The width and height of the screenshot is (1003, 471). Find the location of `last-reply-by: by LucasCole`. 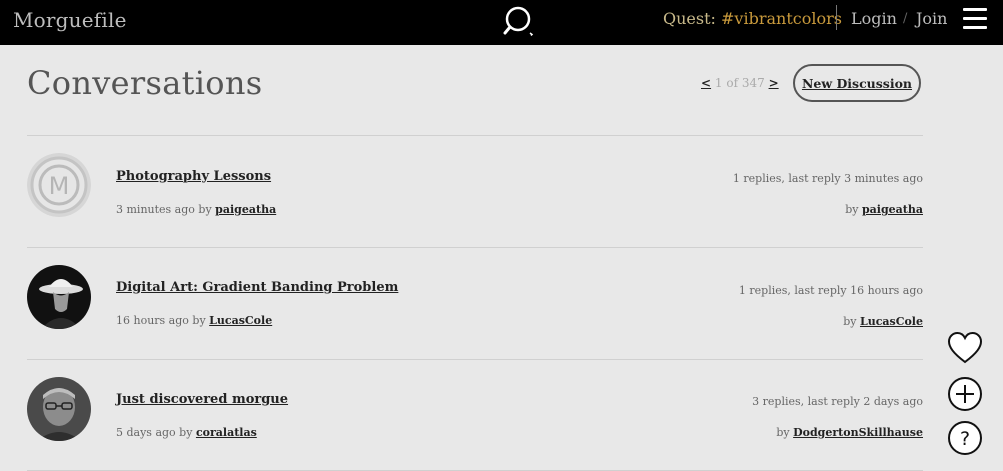

last-reply-by: by LucasCole is located at coordinates (883, 321).